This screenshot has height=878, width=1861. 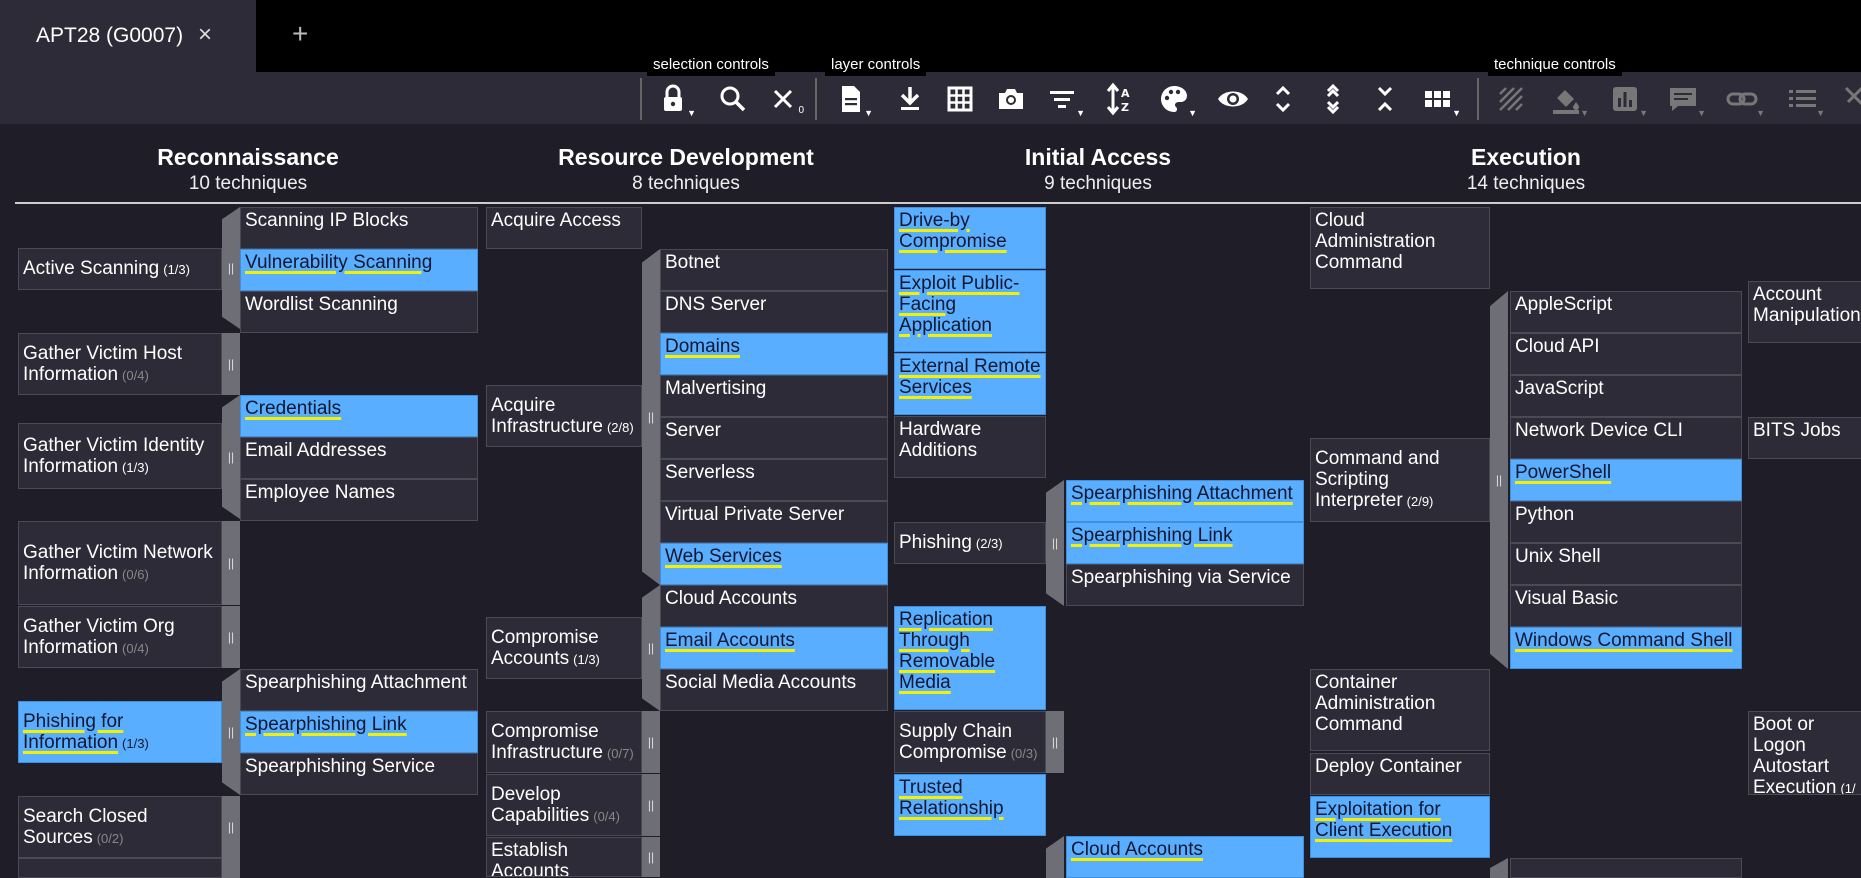 What do you see at coordinates (1400, 774) in the screenshot?
I see `technique-deploy-container: Deploy Container` at bounding box center [1400, 774].